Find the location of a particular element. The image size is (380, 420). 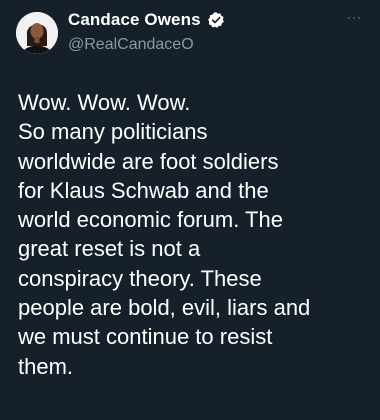

avatar is located at coordinates (37, 33).